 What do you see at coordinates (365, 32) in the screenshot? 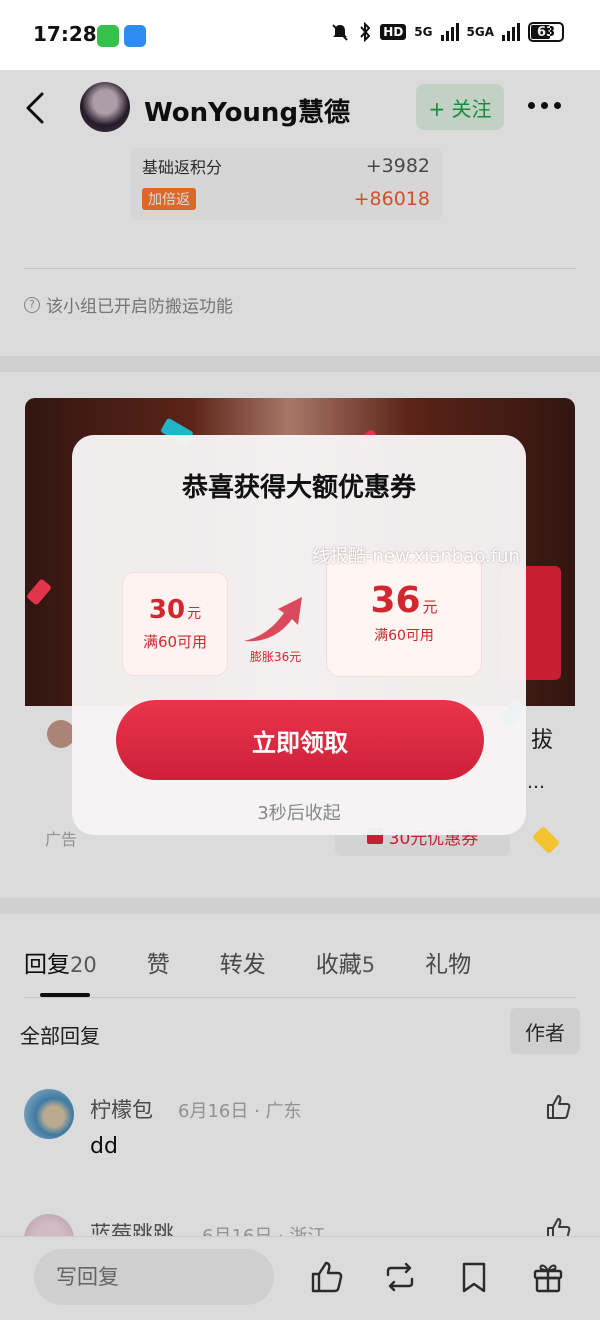
I see `bluetooth-icon` at bounding box center [365, 32].